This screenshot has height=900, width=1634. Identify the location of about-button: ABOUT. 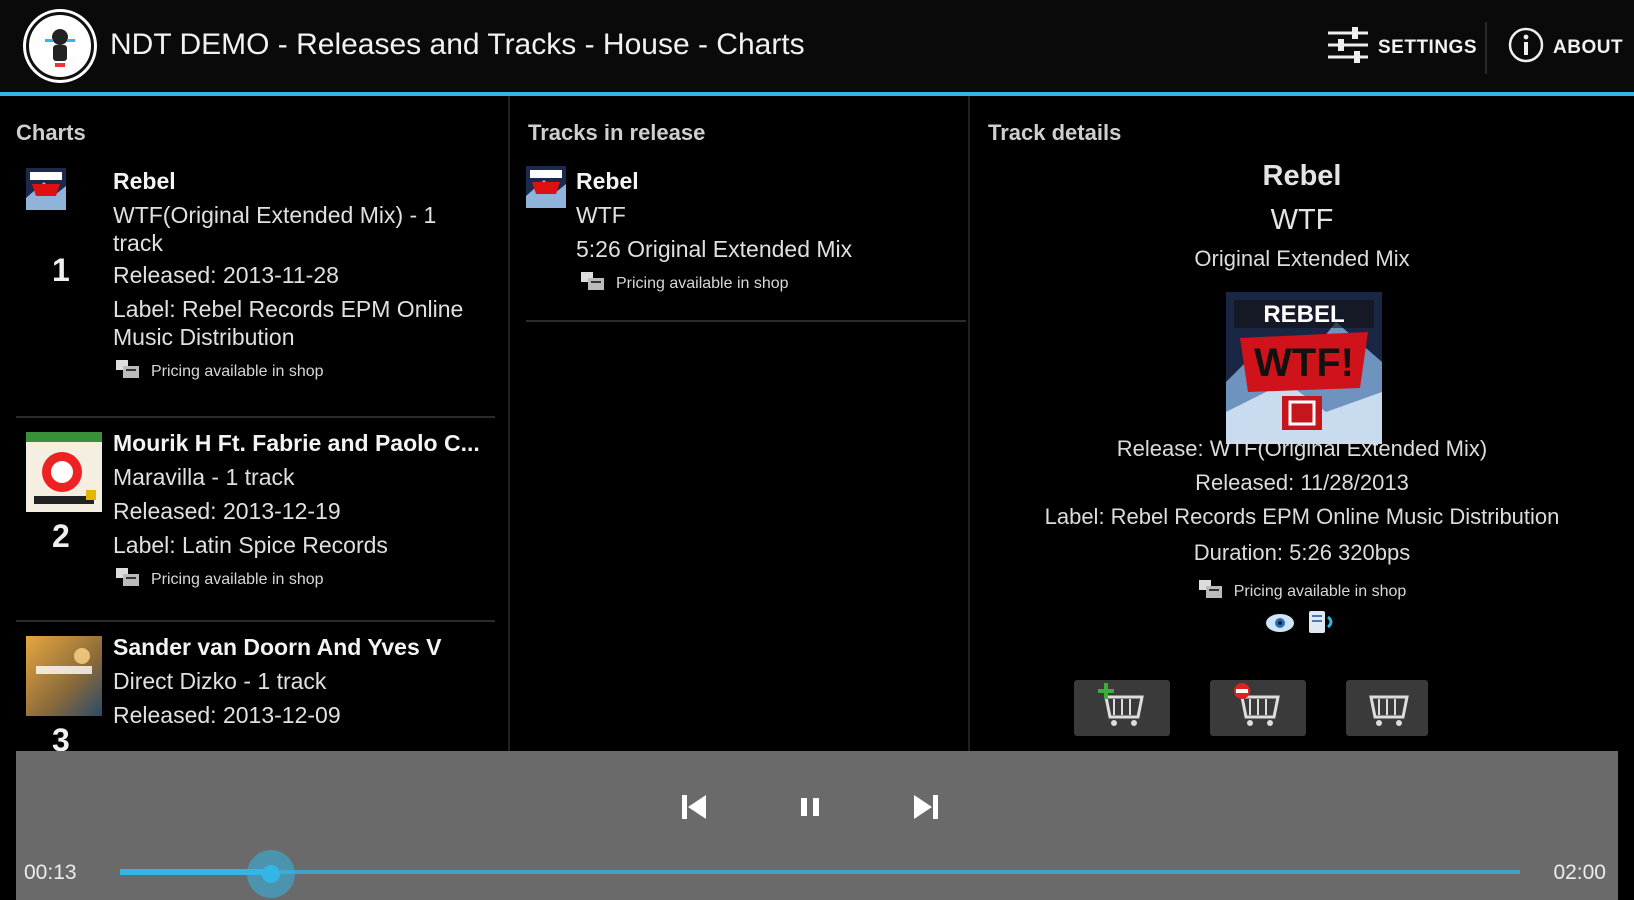
(1565, 48).